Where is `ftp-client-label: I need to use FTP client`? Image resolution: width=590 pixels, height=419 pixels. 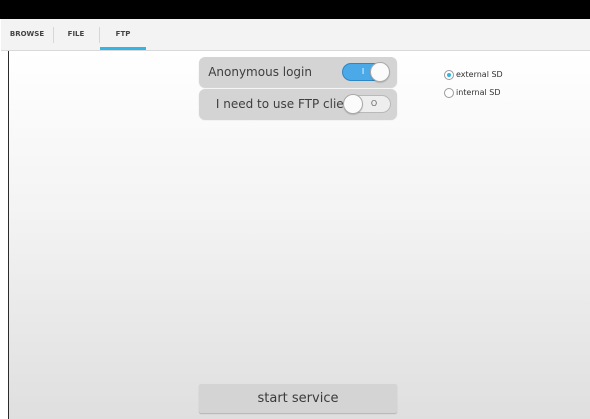 ftp-client-label: I need to use FTP client is located at coordinates (285, 104).